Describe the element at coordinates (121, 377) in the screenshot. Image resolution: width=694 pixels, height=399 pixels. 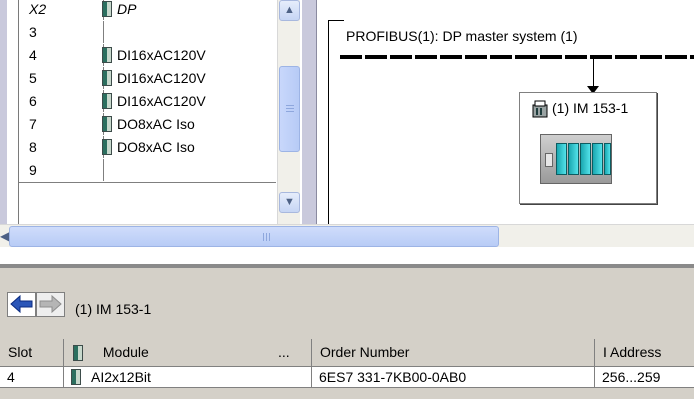
I see `module-name: AI2x12Bit` at that location.